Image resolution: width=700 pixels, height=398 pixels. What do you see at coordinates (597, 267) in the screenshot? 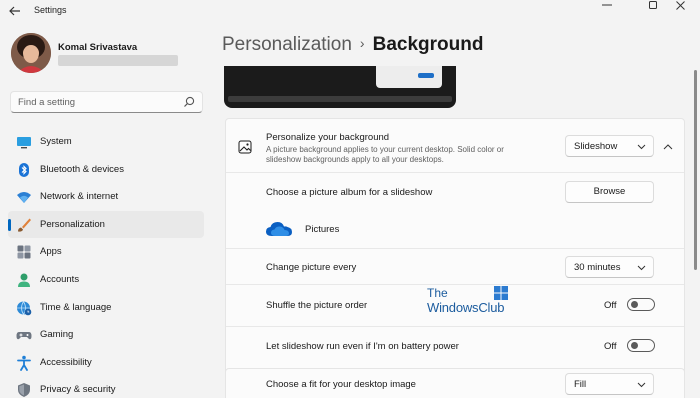
I see `change-interval-value: 30 minutes` at bounding box center [597, 267].